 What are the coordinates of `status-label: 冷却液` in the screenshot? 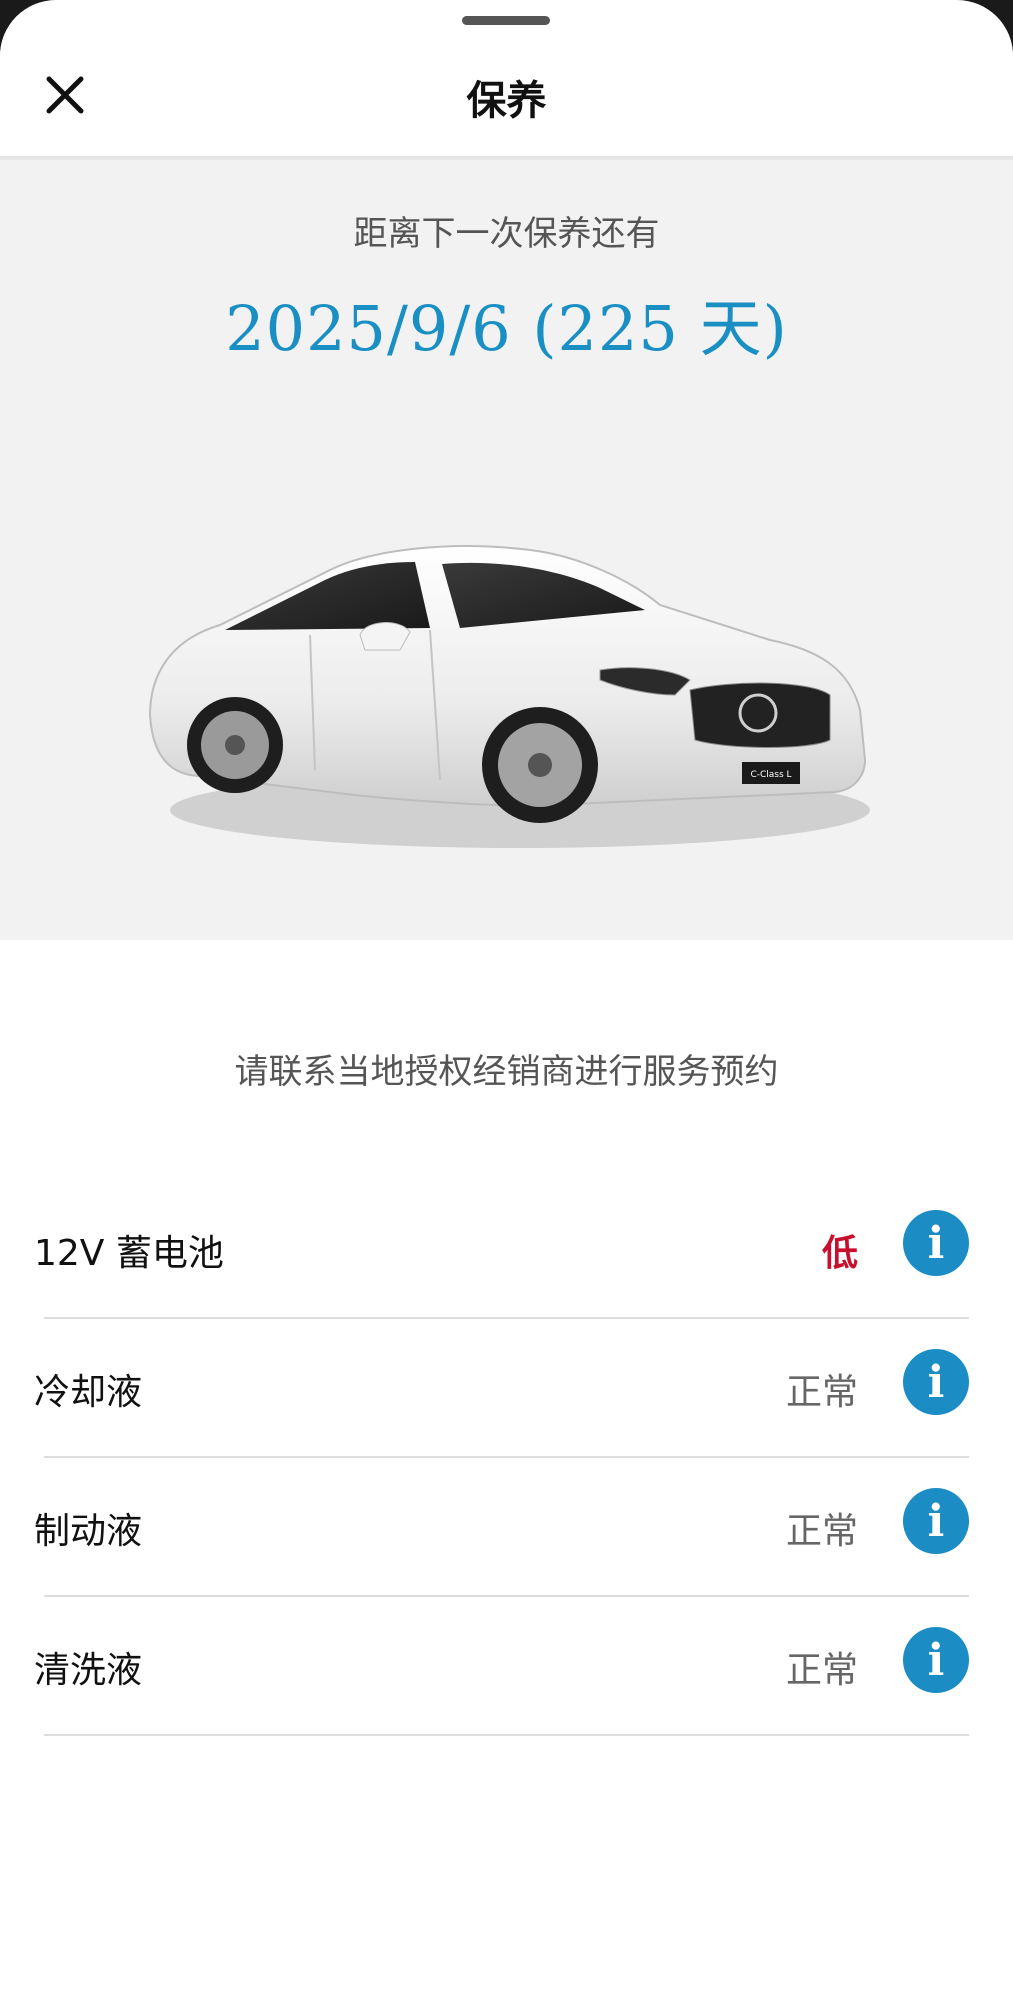 It's located at (88, 1392).